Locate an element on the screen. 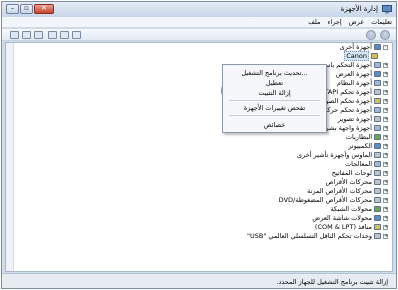  tree-item-label: أجهزة واجهة بشرية is located at coordinates (346, 128).